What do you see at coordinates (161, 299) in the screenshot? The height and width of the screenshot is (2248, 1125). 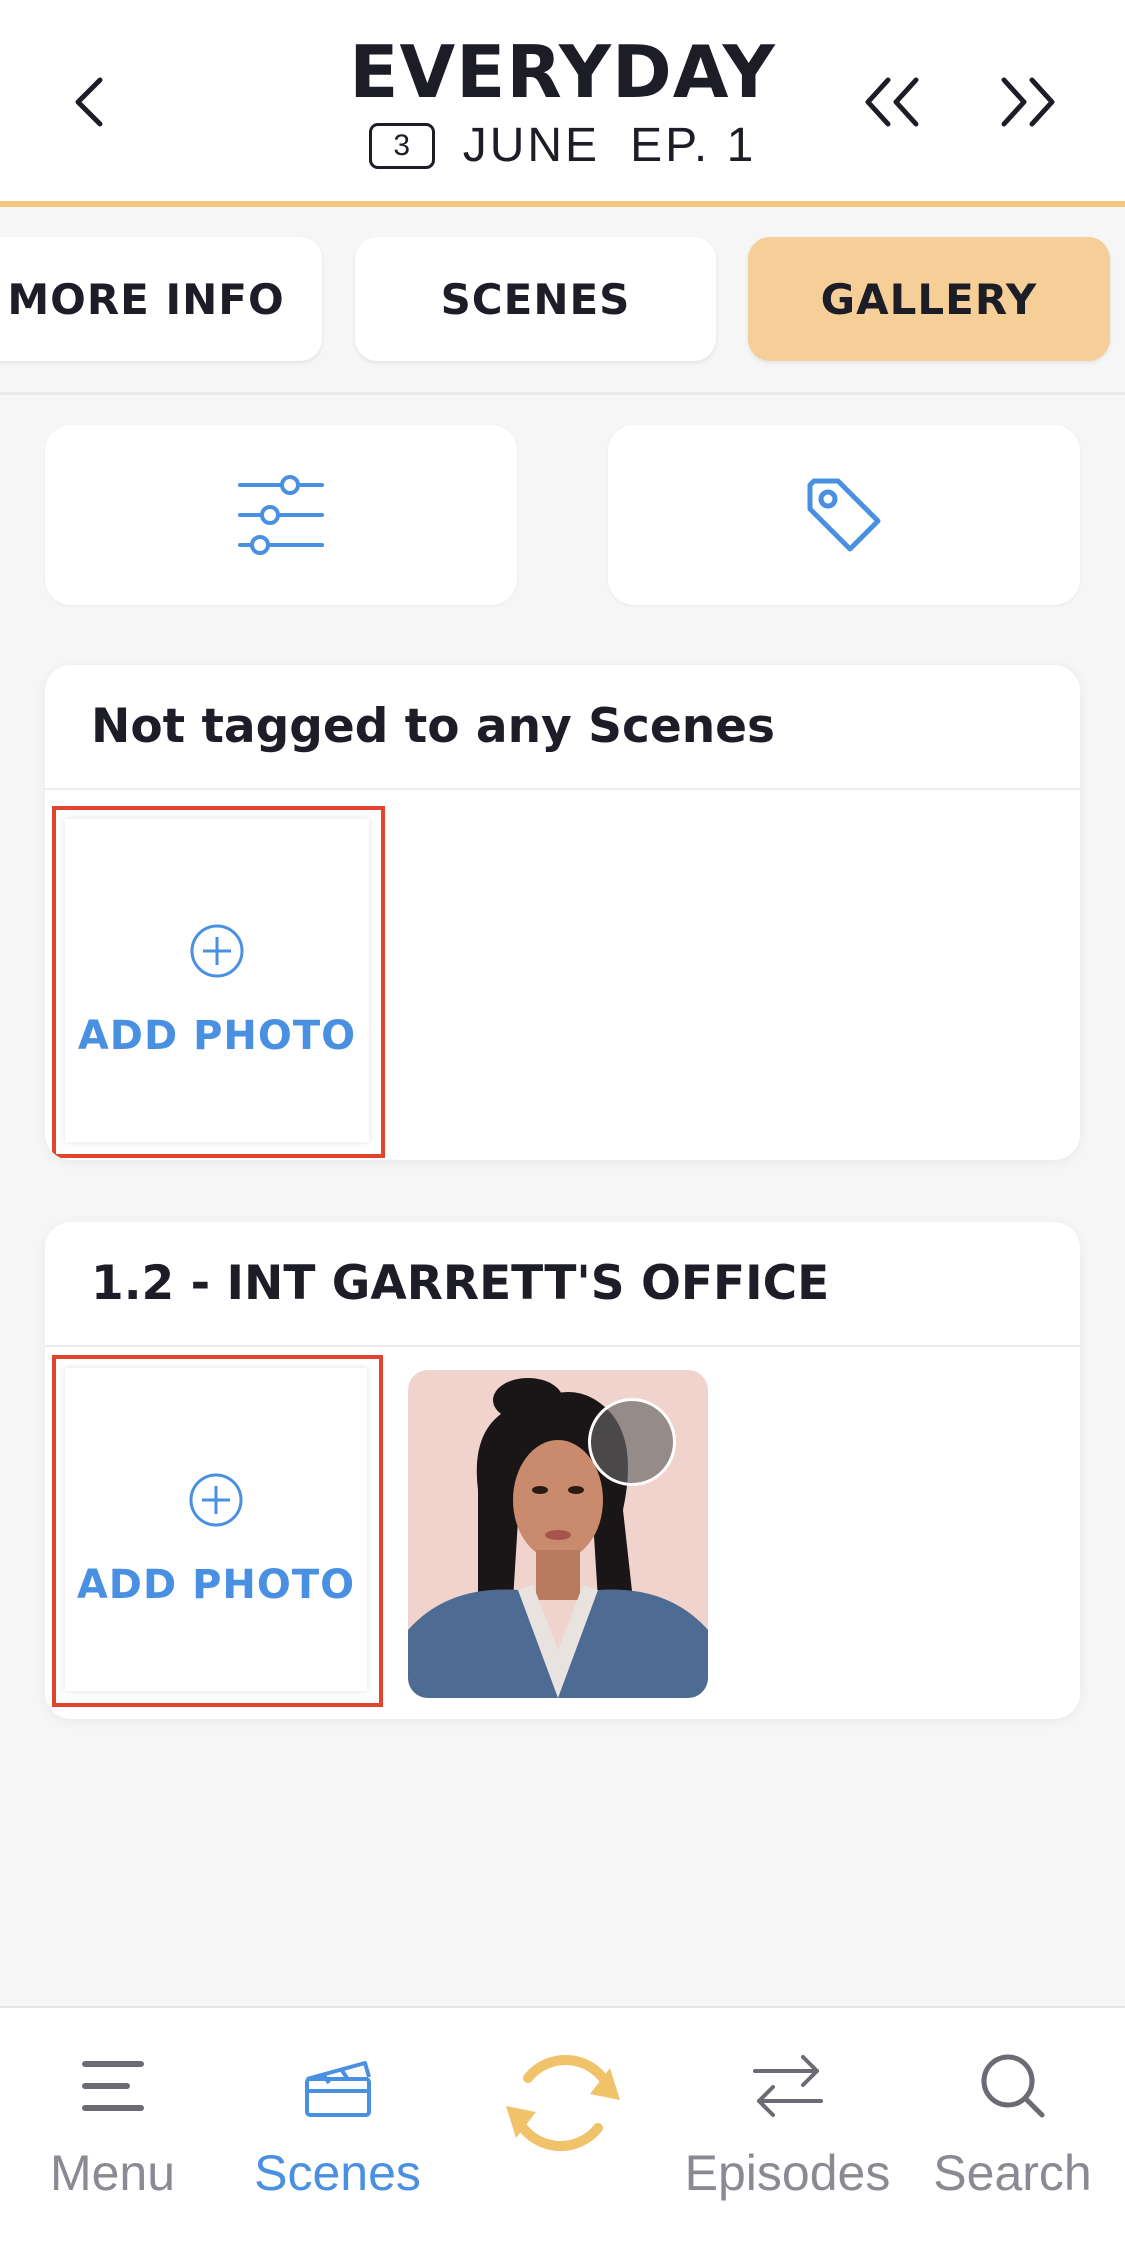 I see `tab-more-info: MORE INFO` at bounding box center [161, 299].